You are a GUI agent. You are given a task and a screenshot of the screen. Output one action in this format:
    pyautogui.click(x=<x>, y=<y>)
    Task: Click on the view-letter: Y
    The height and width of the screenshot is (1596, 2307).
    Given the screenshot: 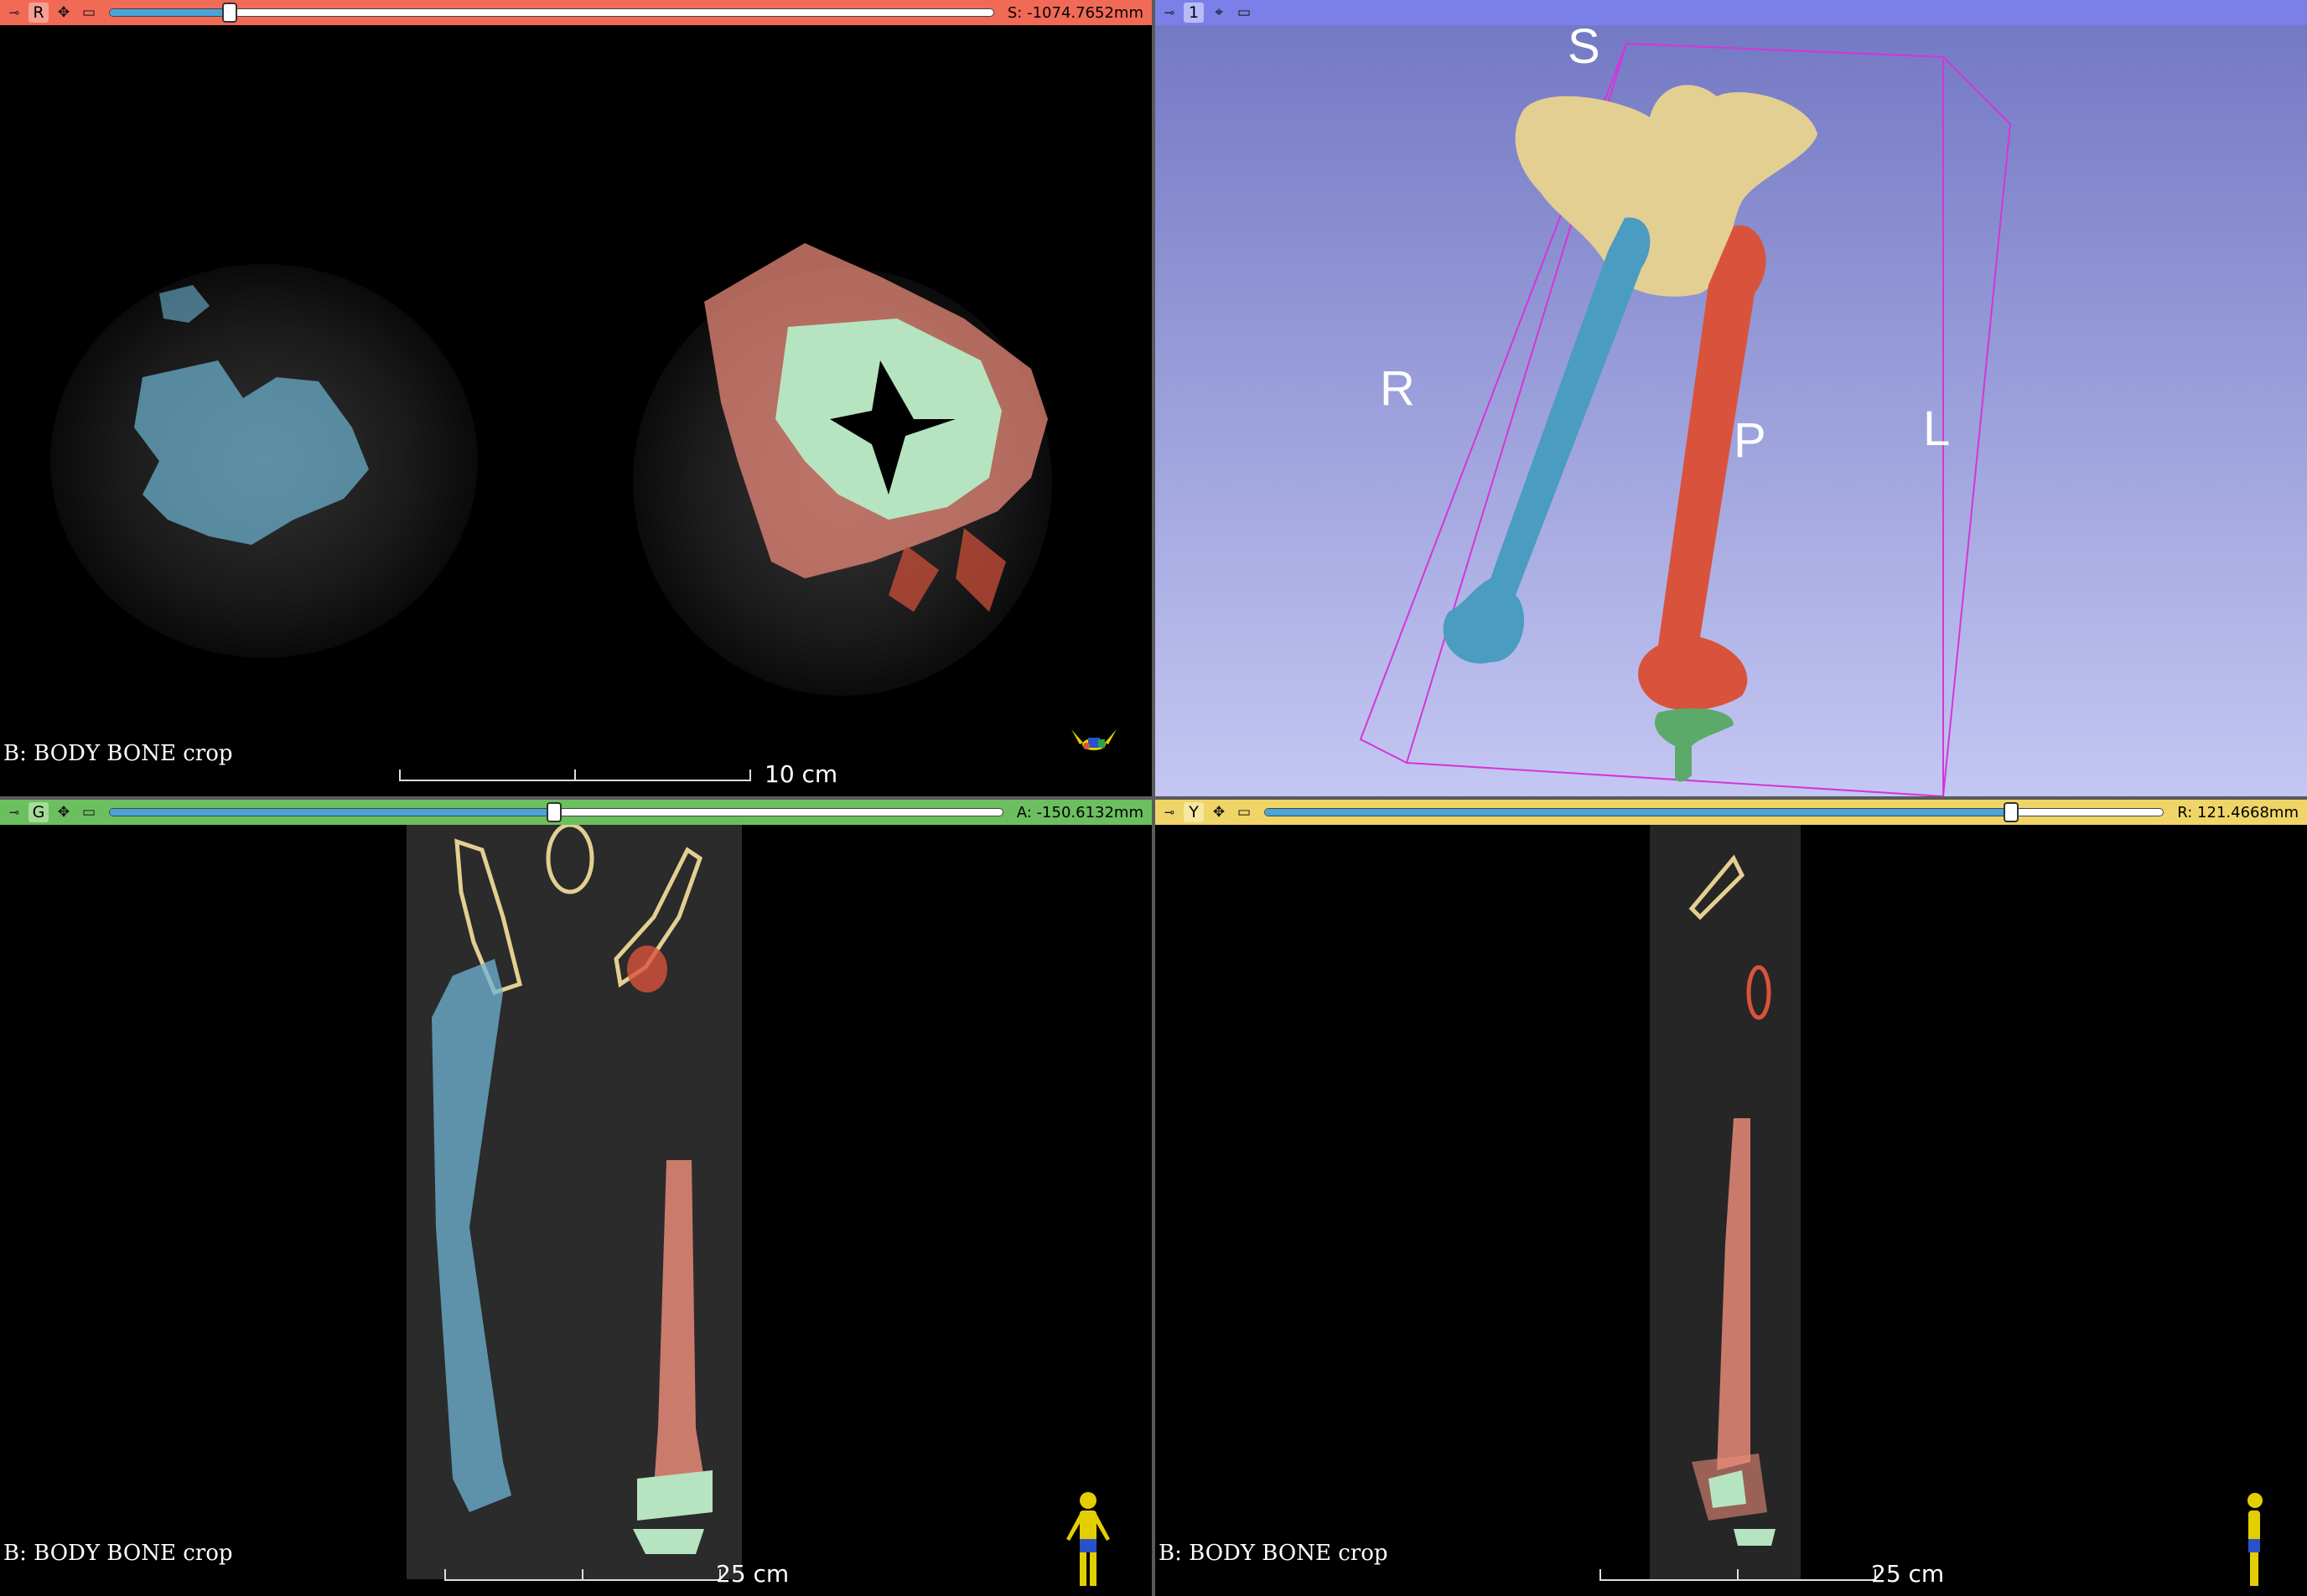 What is the action you would take?
    pyautogui.click(x=1194, y=812)
    